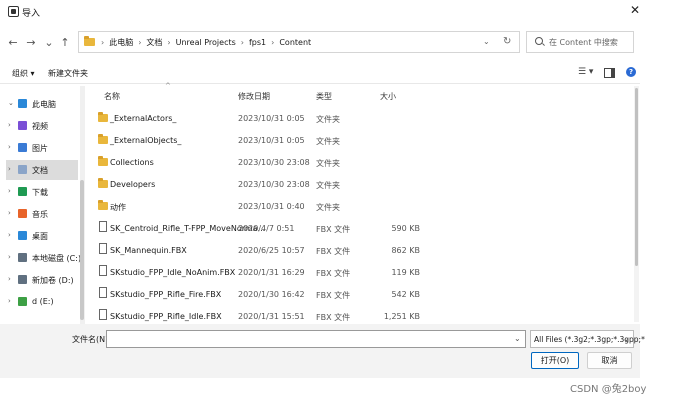  Describe the element at coordinates (166, 294) in the screenshot. I see `file-name: SKstudio_FPP_Rifle_Fire.FBX` at that location.